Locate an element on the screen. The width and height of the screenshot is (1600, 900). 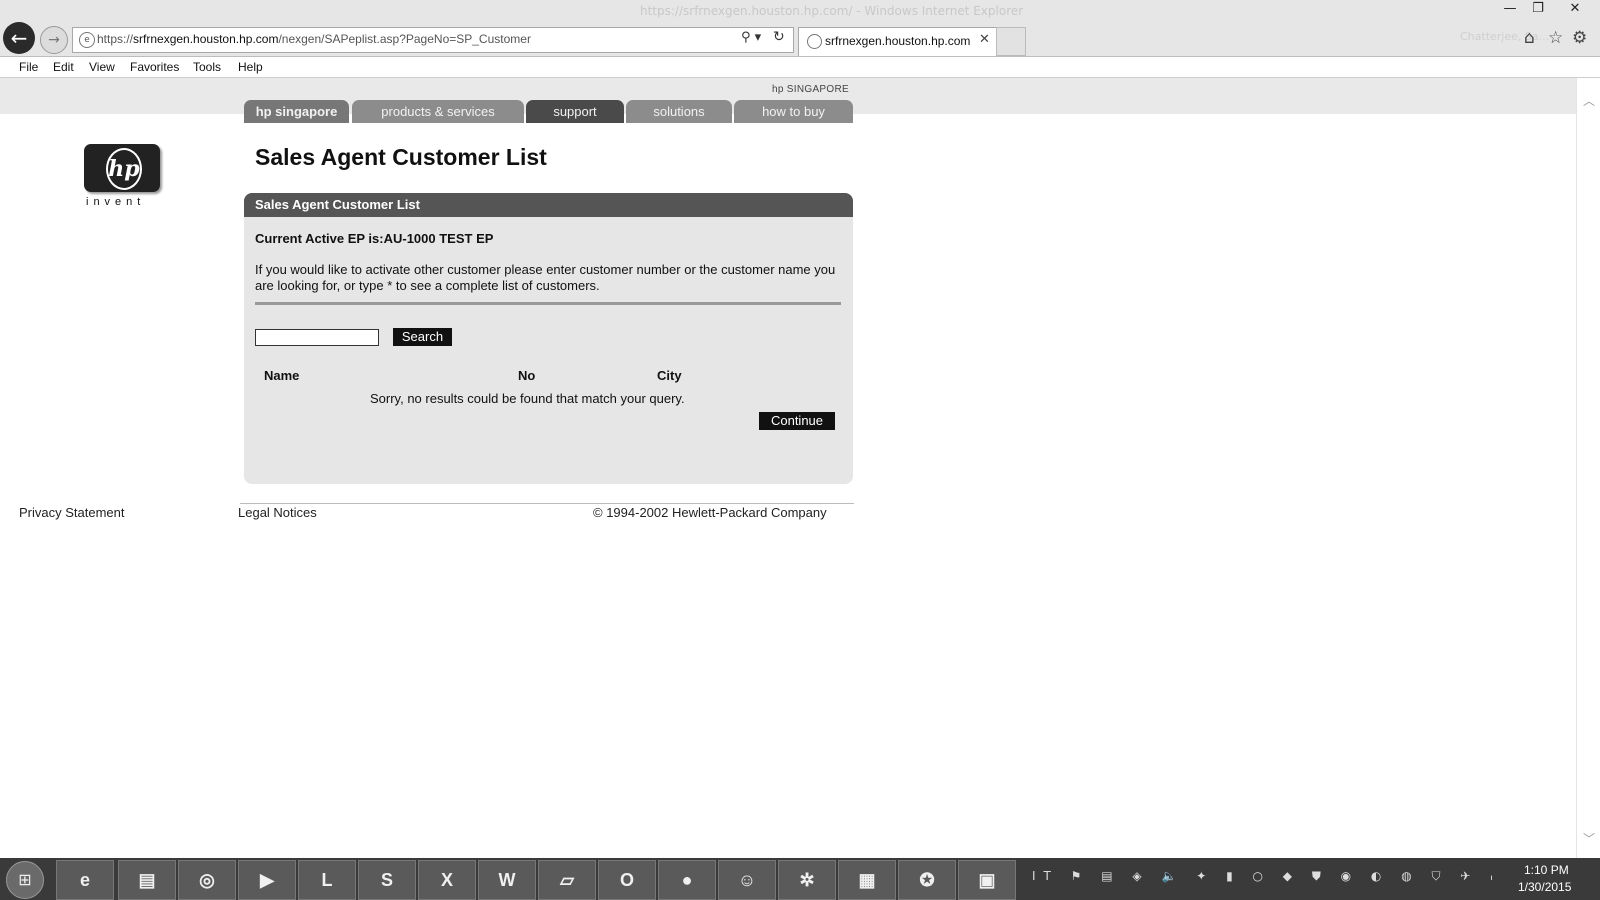
menu-bar: File Edit View Favorites Tools Help is located at coordinates (800, 67).